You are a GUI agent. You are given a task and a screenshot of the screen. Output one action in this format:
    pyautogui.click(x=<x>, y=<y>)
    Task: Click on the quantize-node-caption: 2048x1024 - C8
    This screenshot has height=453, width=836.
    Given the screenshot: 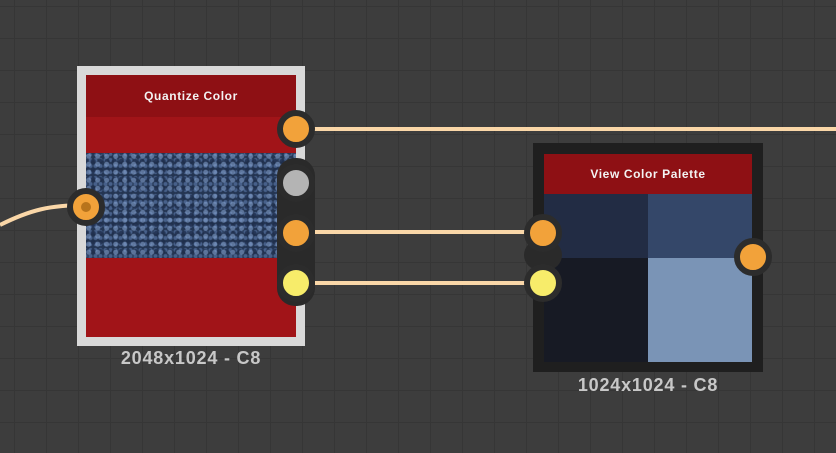 What is the action you would take?
    pyautogui.click(x=191, y=358)
    